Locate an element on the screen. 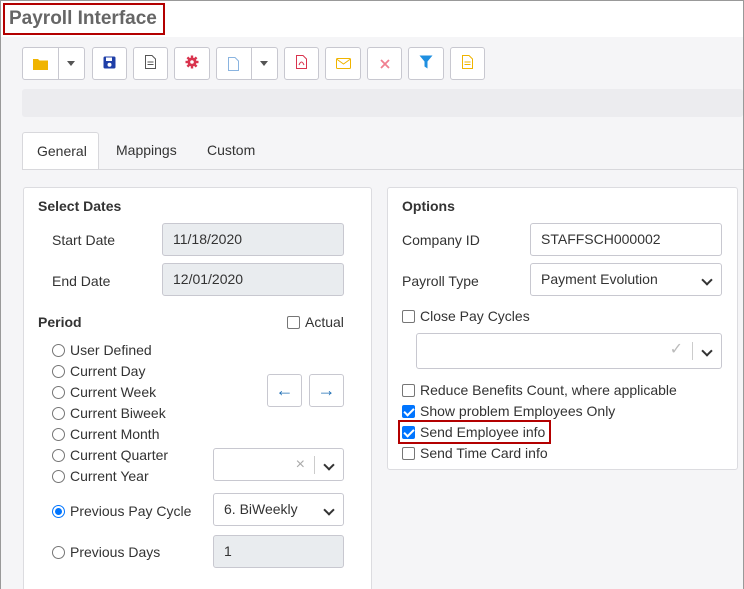 The image size is (744, 589). close-pay-cycles-checkbox: Close Pay Cycles is located at coordinates (466, 316).